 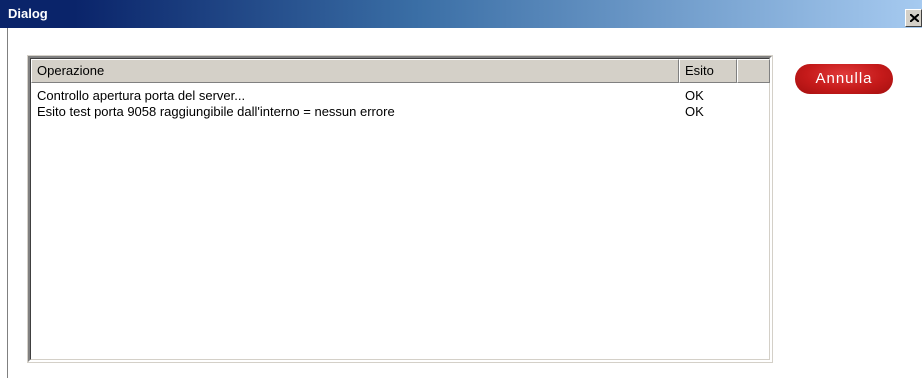 I want to click on list-header: Operazione Esito, so click(x=400, y=71).